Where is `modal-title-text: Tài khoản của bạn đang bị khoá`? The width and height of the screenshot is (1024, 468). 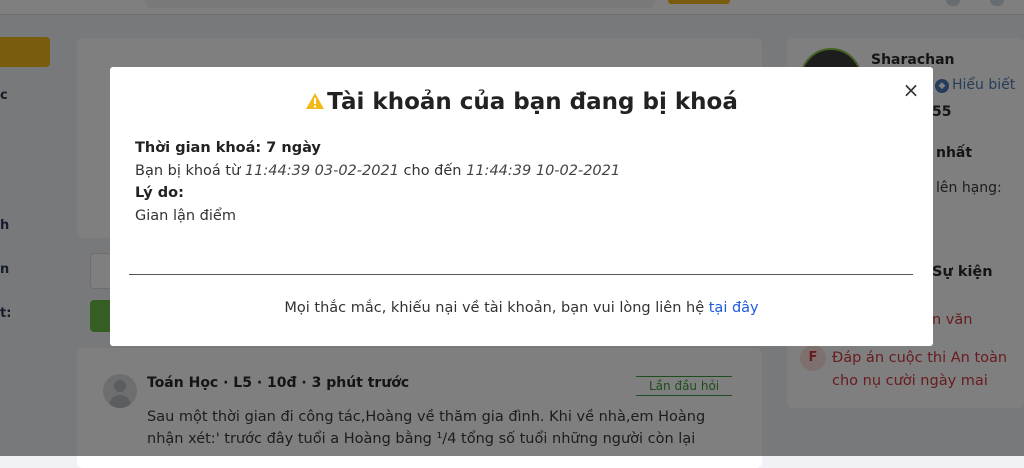
modal-title-text: Tài khoản của bạn đang bị khoá is located at coordinates (532, 102).